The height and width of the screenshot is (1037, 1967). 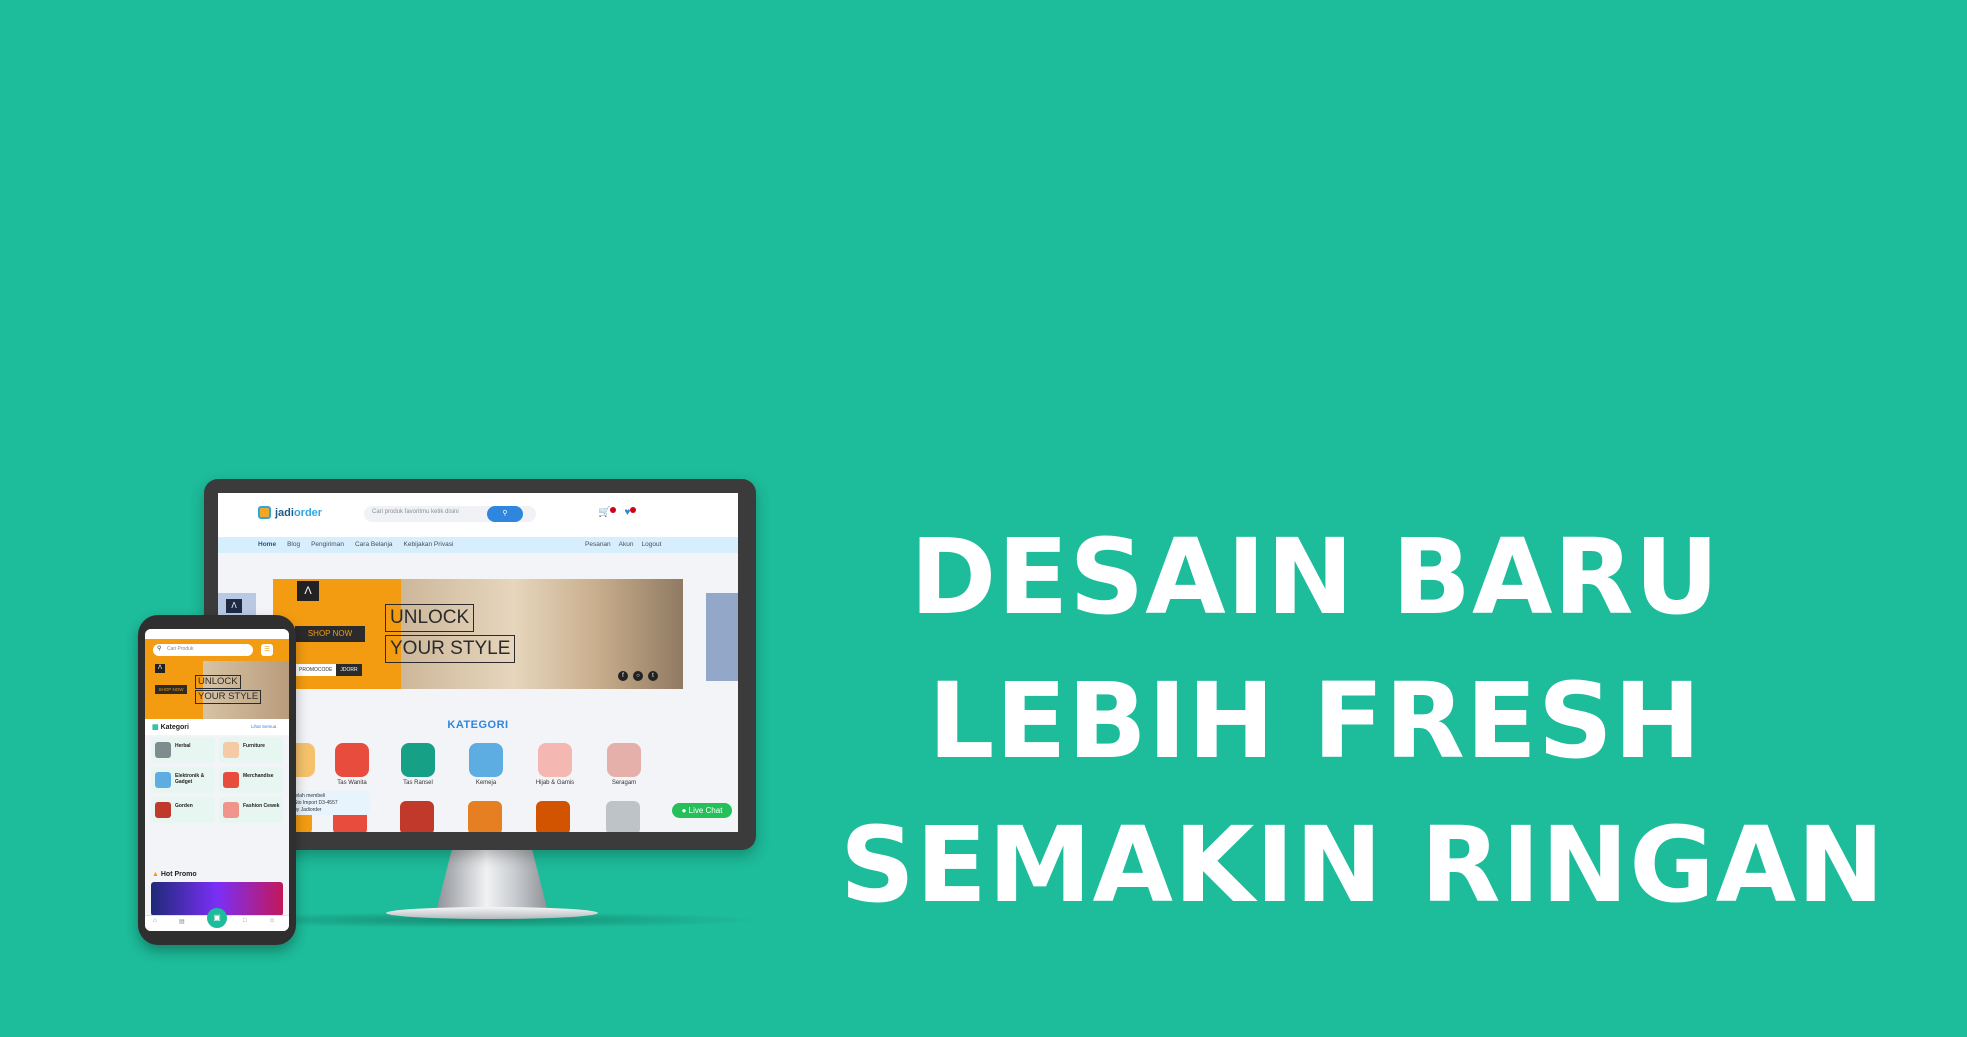 What do you see at coordinates (633, 510) in the screenshot?
I see `wishlist-badge` at bounding box center [633, 510].